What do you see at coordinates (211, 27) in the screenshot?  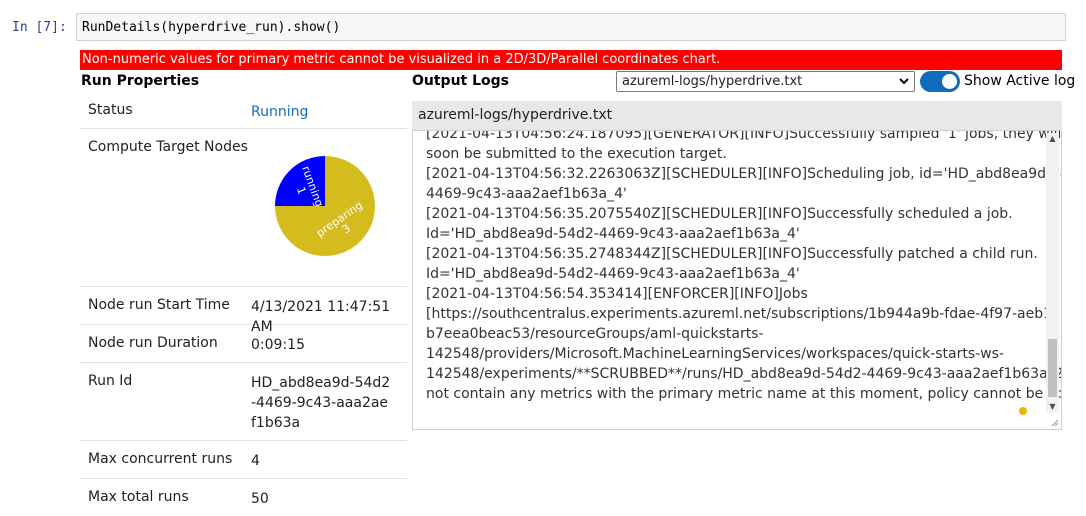 I see `code-text: RunDetails(hyperdrive_run).show()` at bounding box center [211, 27].